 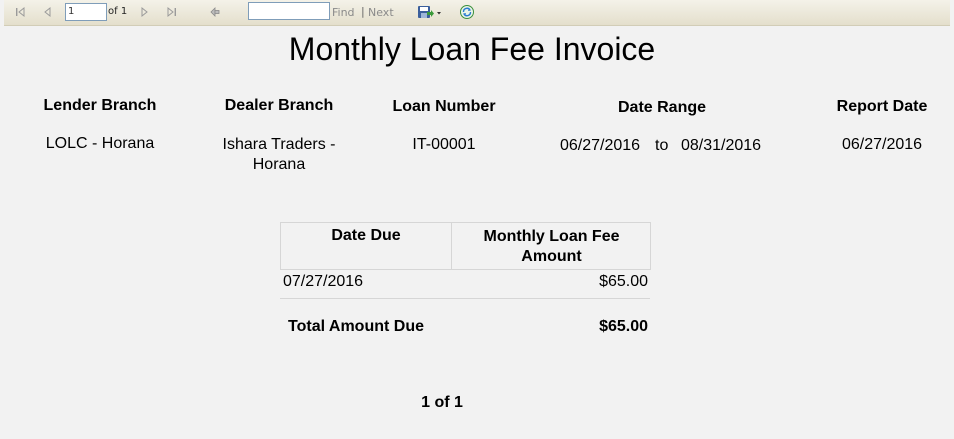 I want to click on find-link: Find, so click(x=343, y=12).